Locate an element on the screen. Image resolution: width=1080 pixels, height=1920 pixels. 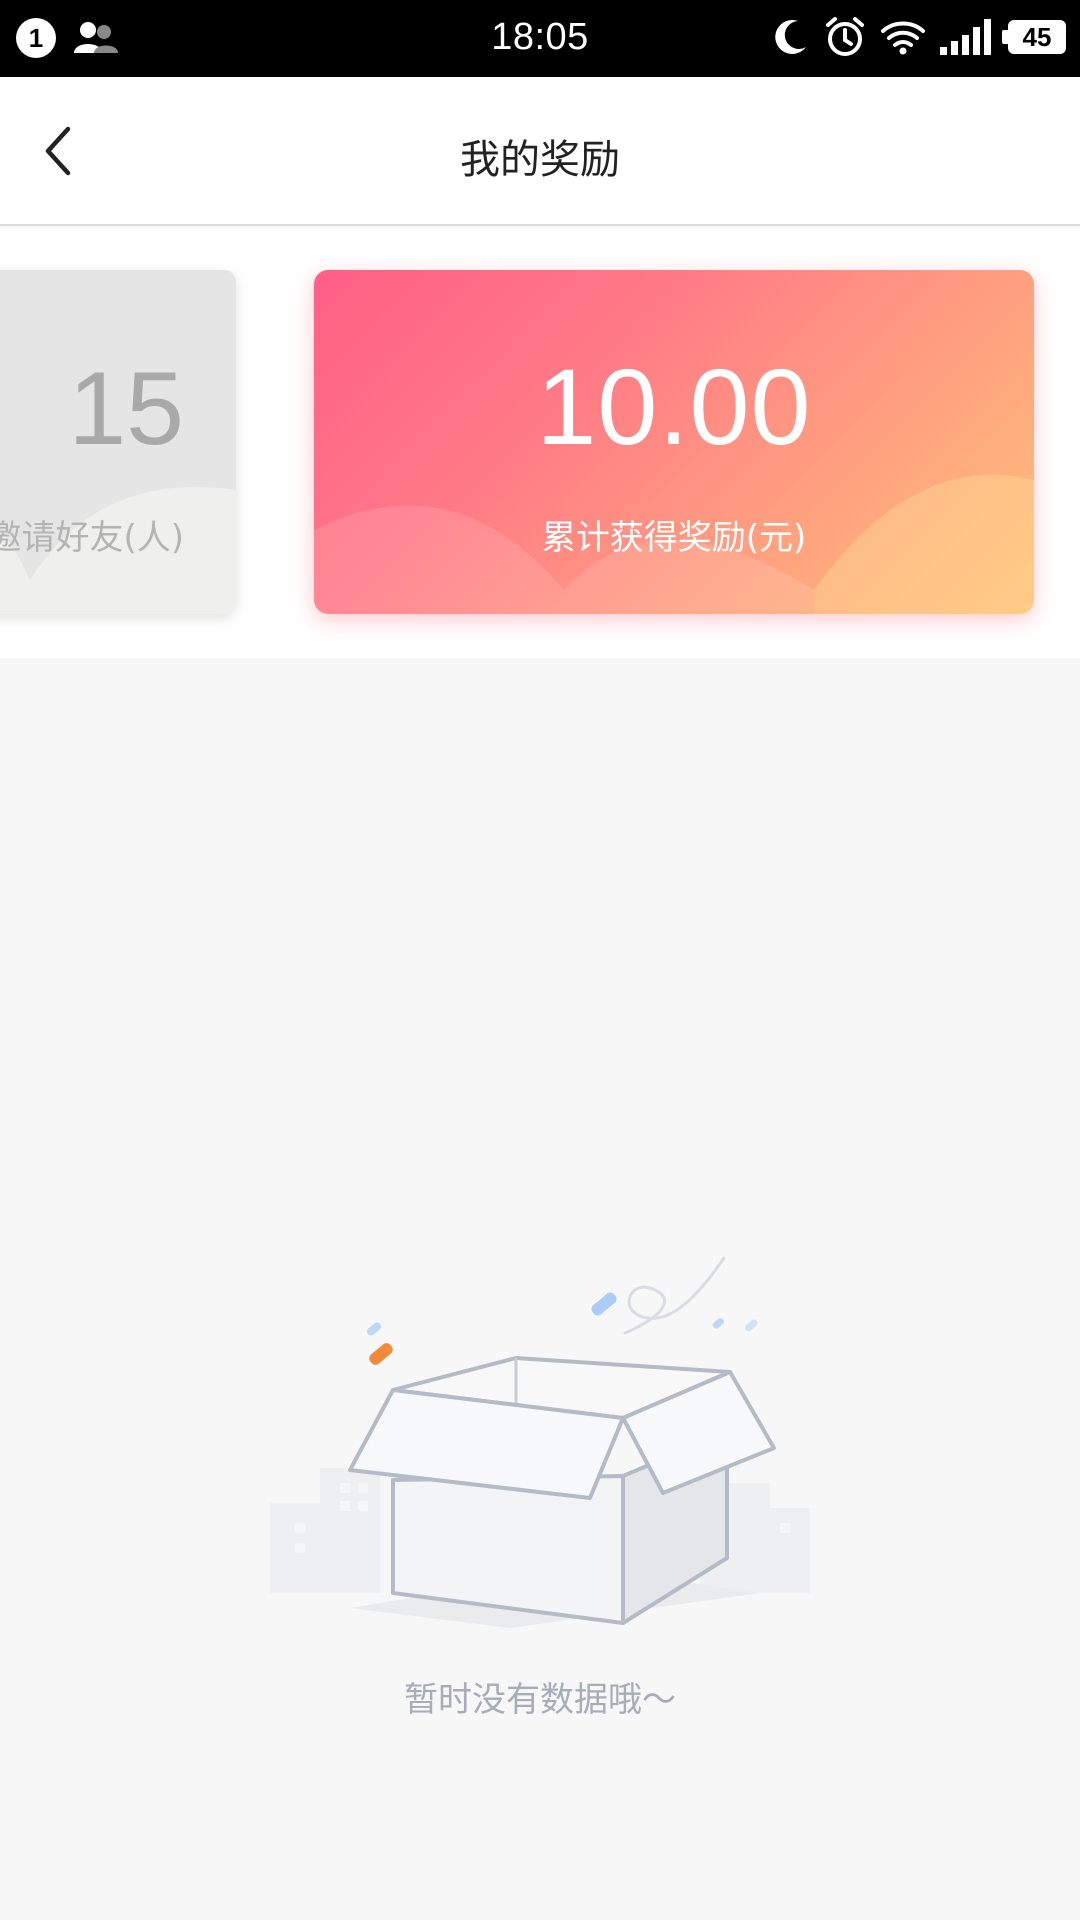
status-bar-right: 45 is located at coordinates (919, 37).